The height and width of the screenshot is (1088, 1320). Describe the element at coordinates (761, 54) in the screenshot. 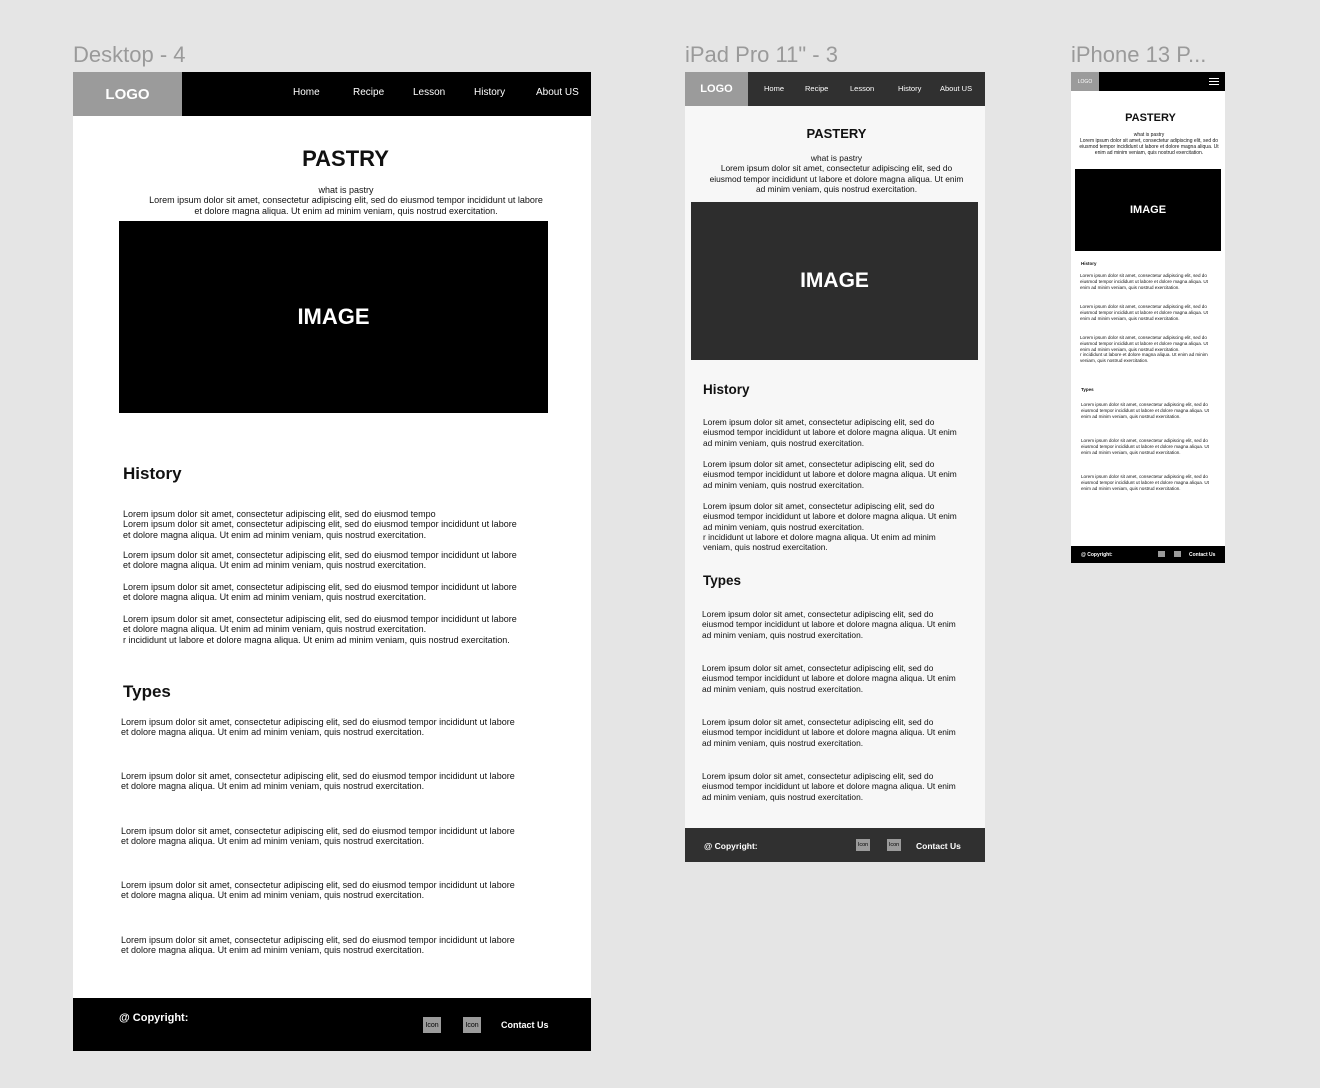

I see `frame-title-ipad: iPad Pro 11" - 3` at that location.